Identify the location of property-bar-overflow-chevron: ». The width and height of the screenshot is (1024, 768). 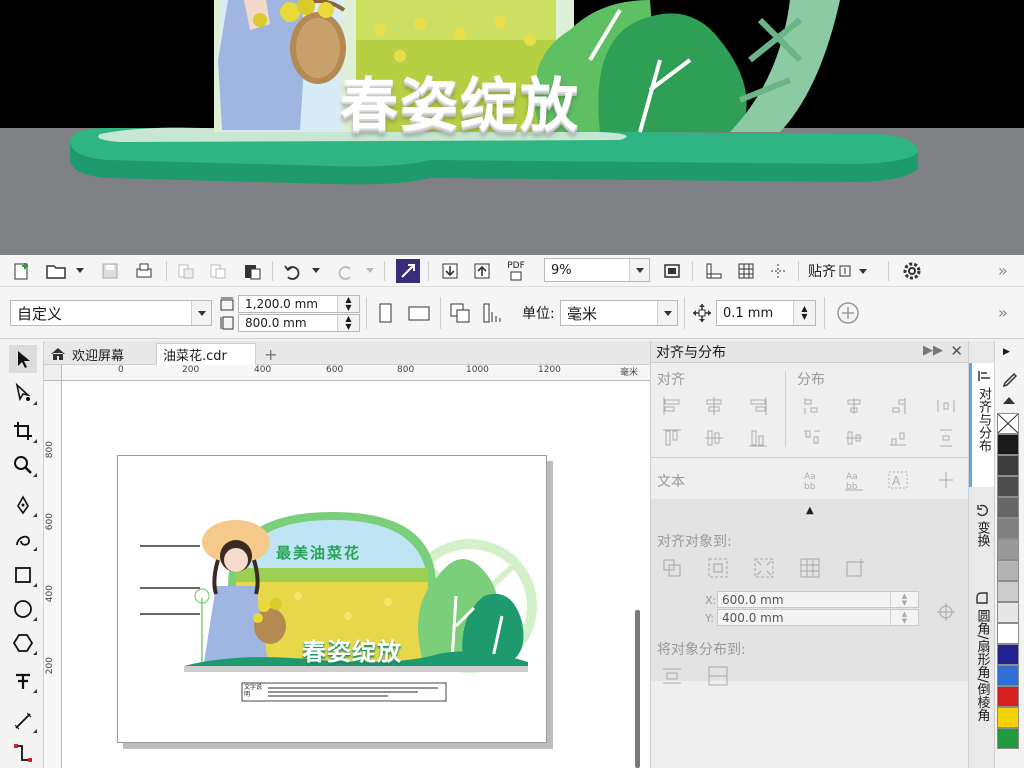
(1003, 312).